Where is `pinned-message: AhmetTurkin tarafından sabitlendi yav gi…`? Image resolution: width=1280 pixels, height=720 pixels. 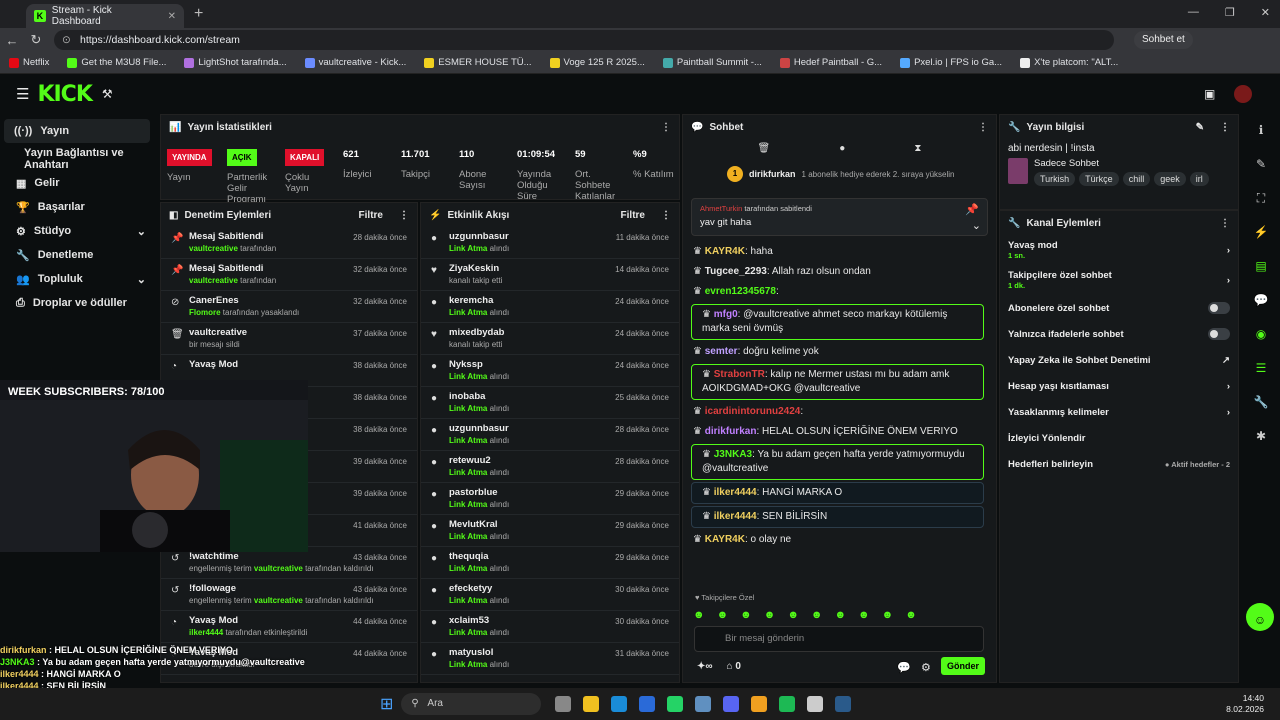 pinned-message: AhmetTurkin tarafından sabitlendi yav gi… is located at coordinates (839, 217).